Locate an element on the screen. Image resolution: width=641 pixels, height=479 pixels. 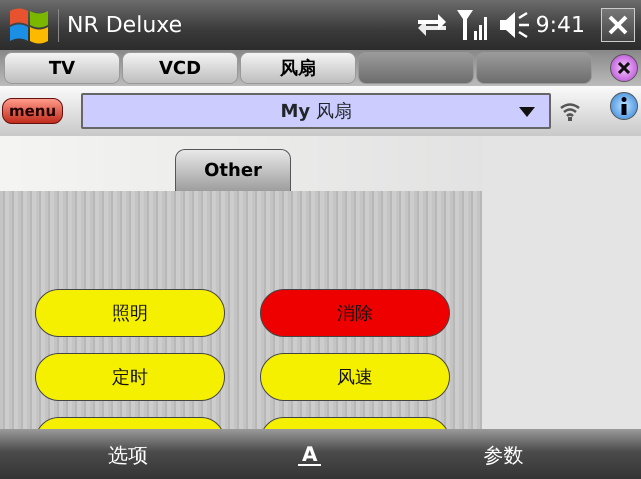
input-panel-button: A is located at coordinates (310, 455).